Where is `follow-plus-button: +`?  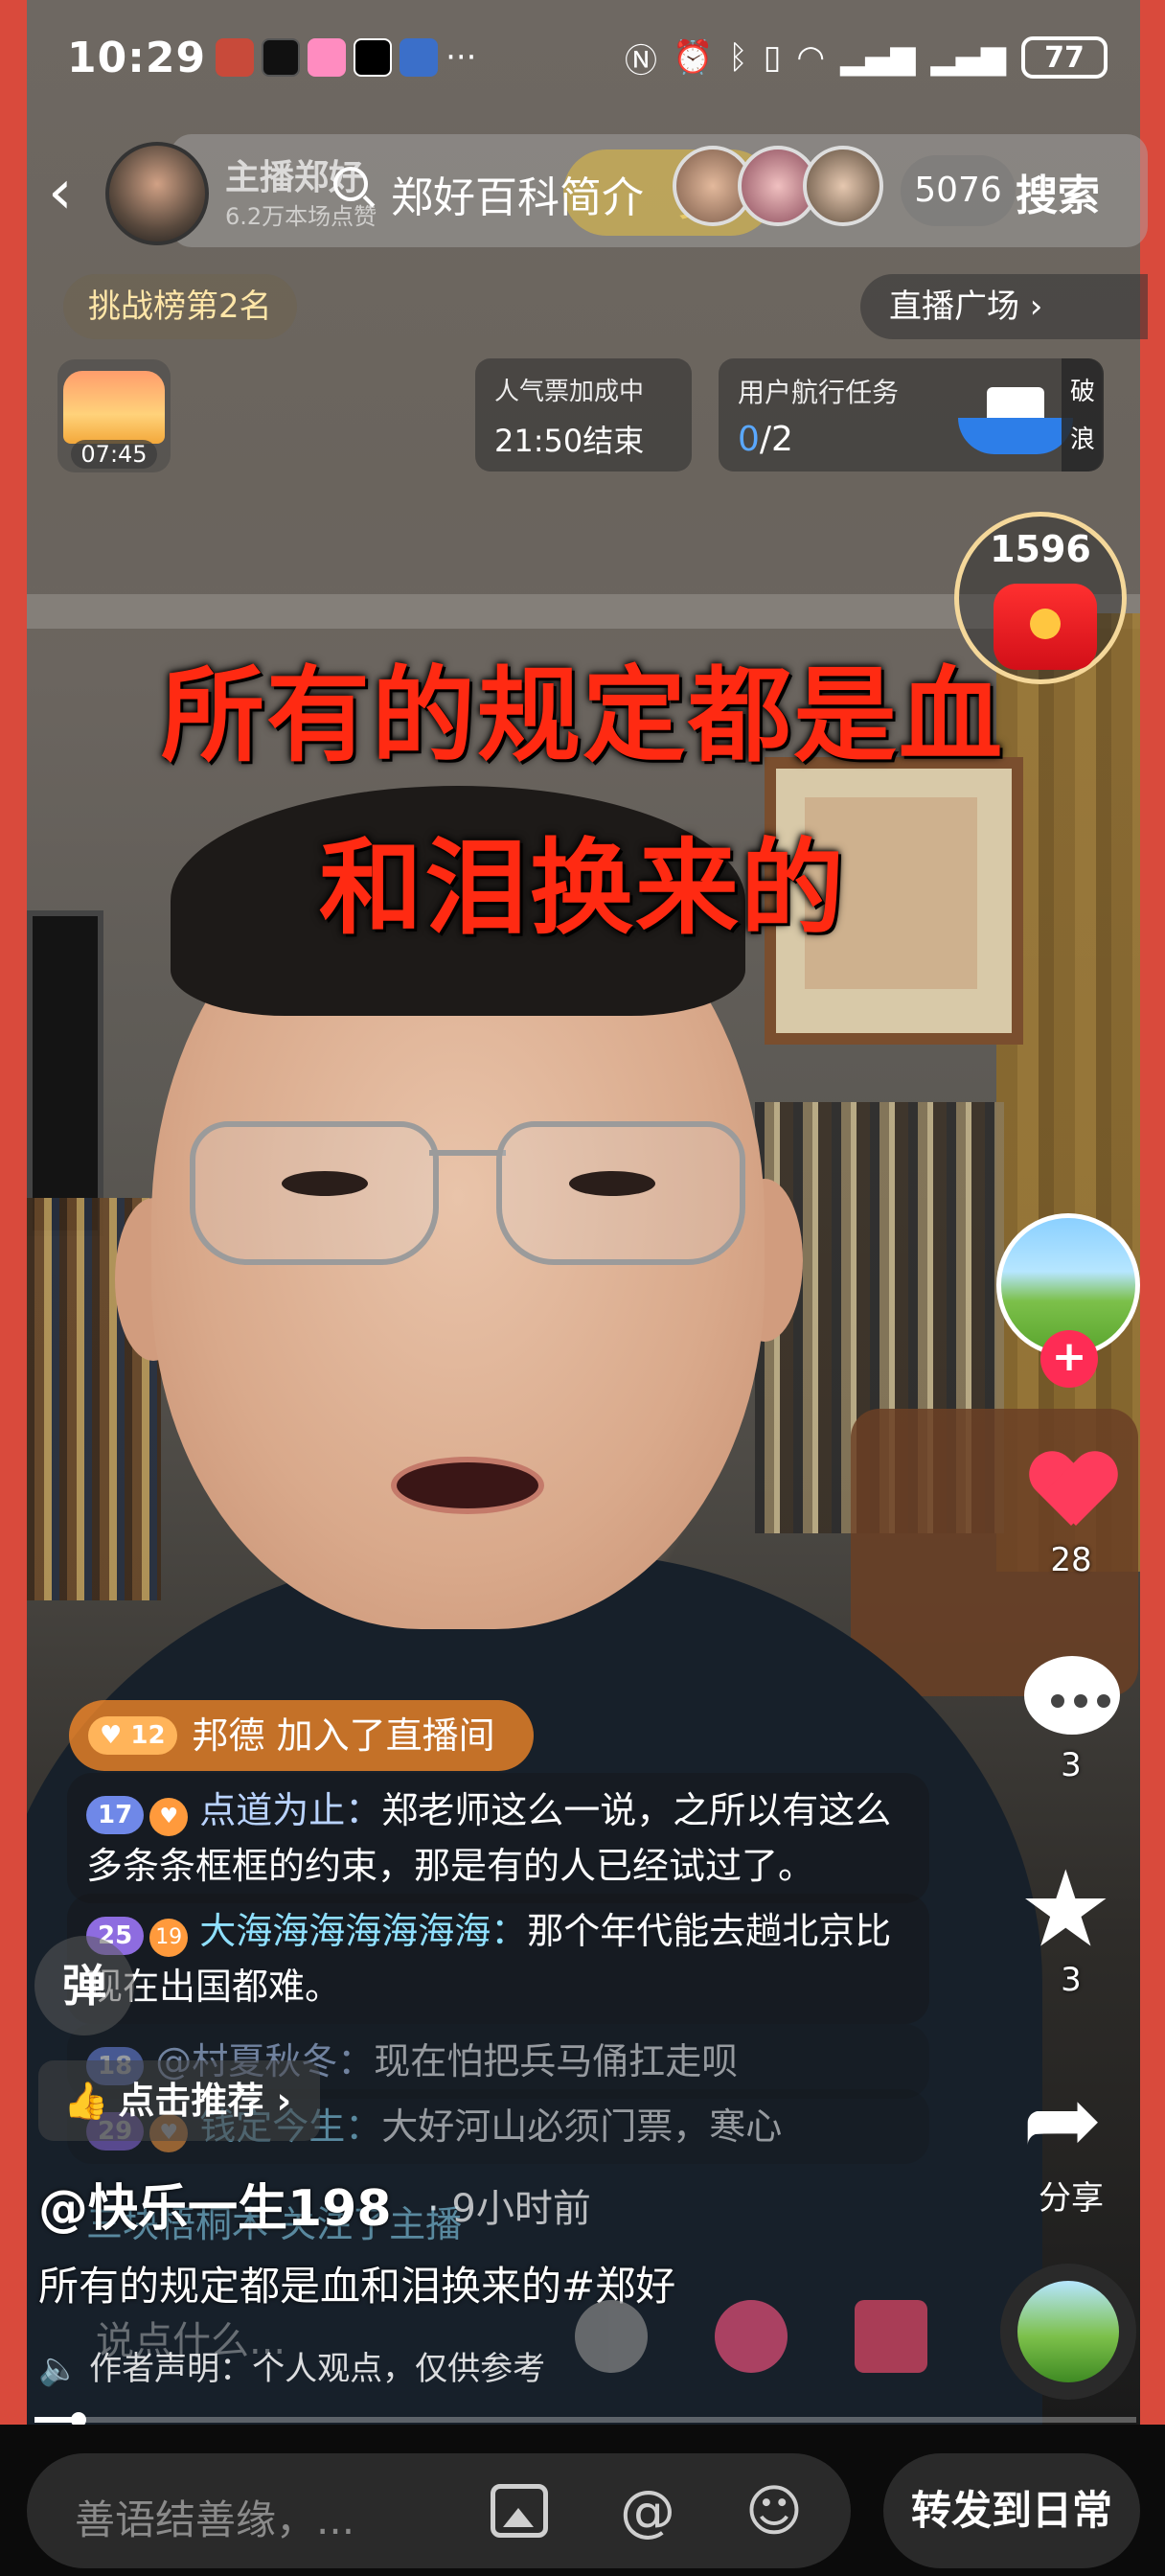
follow-plus-button: + is located at coordinates (1069, 1359).